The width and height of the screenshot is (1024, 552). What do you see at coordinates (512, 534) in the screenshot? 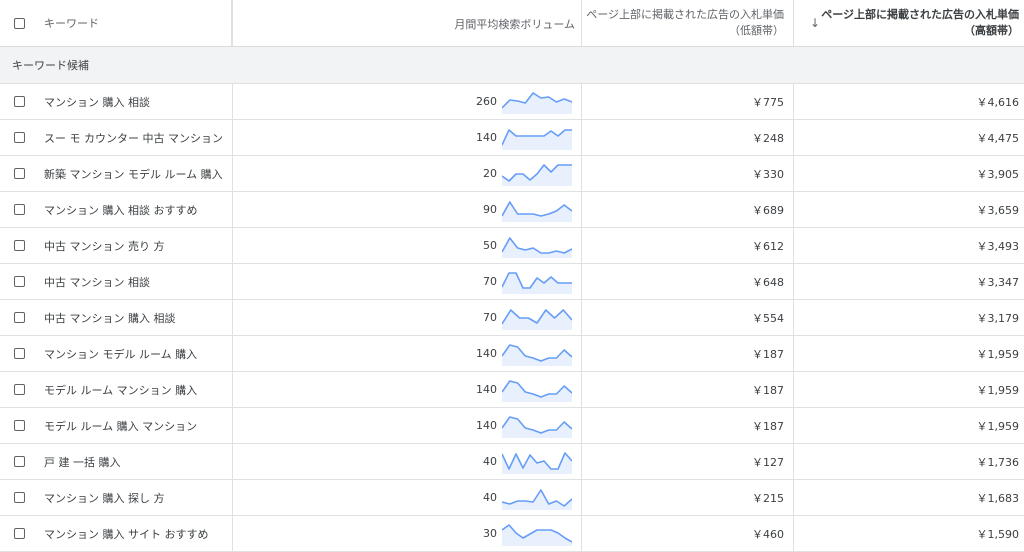
I see `table-row: マンション 購入 サイト おすすめ 30 ￥460 ￥1,590` at bounding box center [512, 534].